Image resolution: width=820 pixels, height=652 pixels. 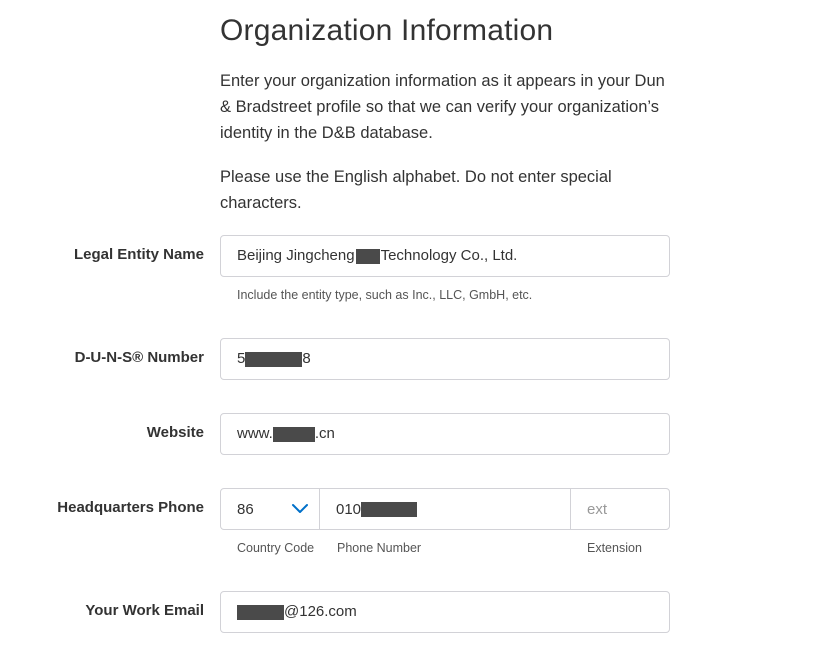 I want to click on hq-phone-group: 86 010 ext, so click(x=445, y=509).